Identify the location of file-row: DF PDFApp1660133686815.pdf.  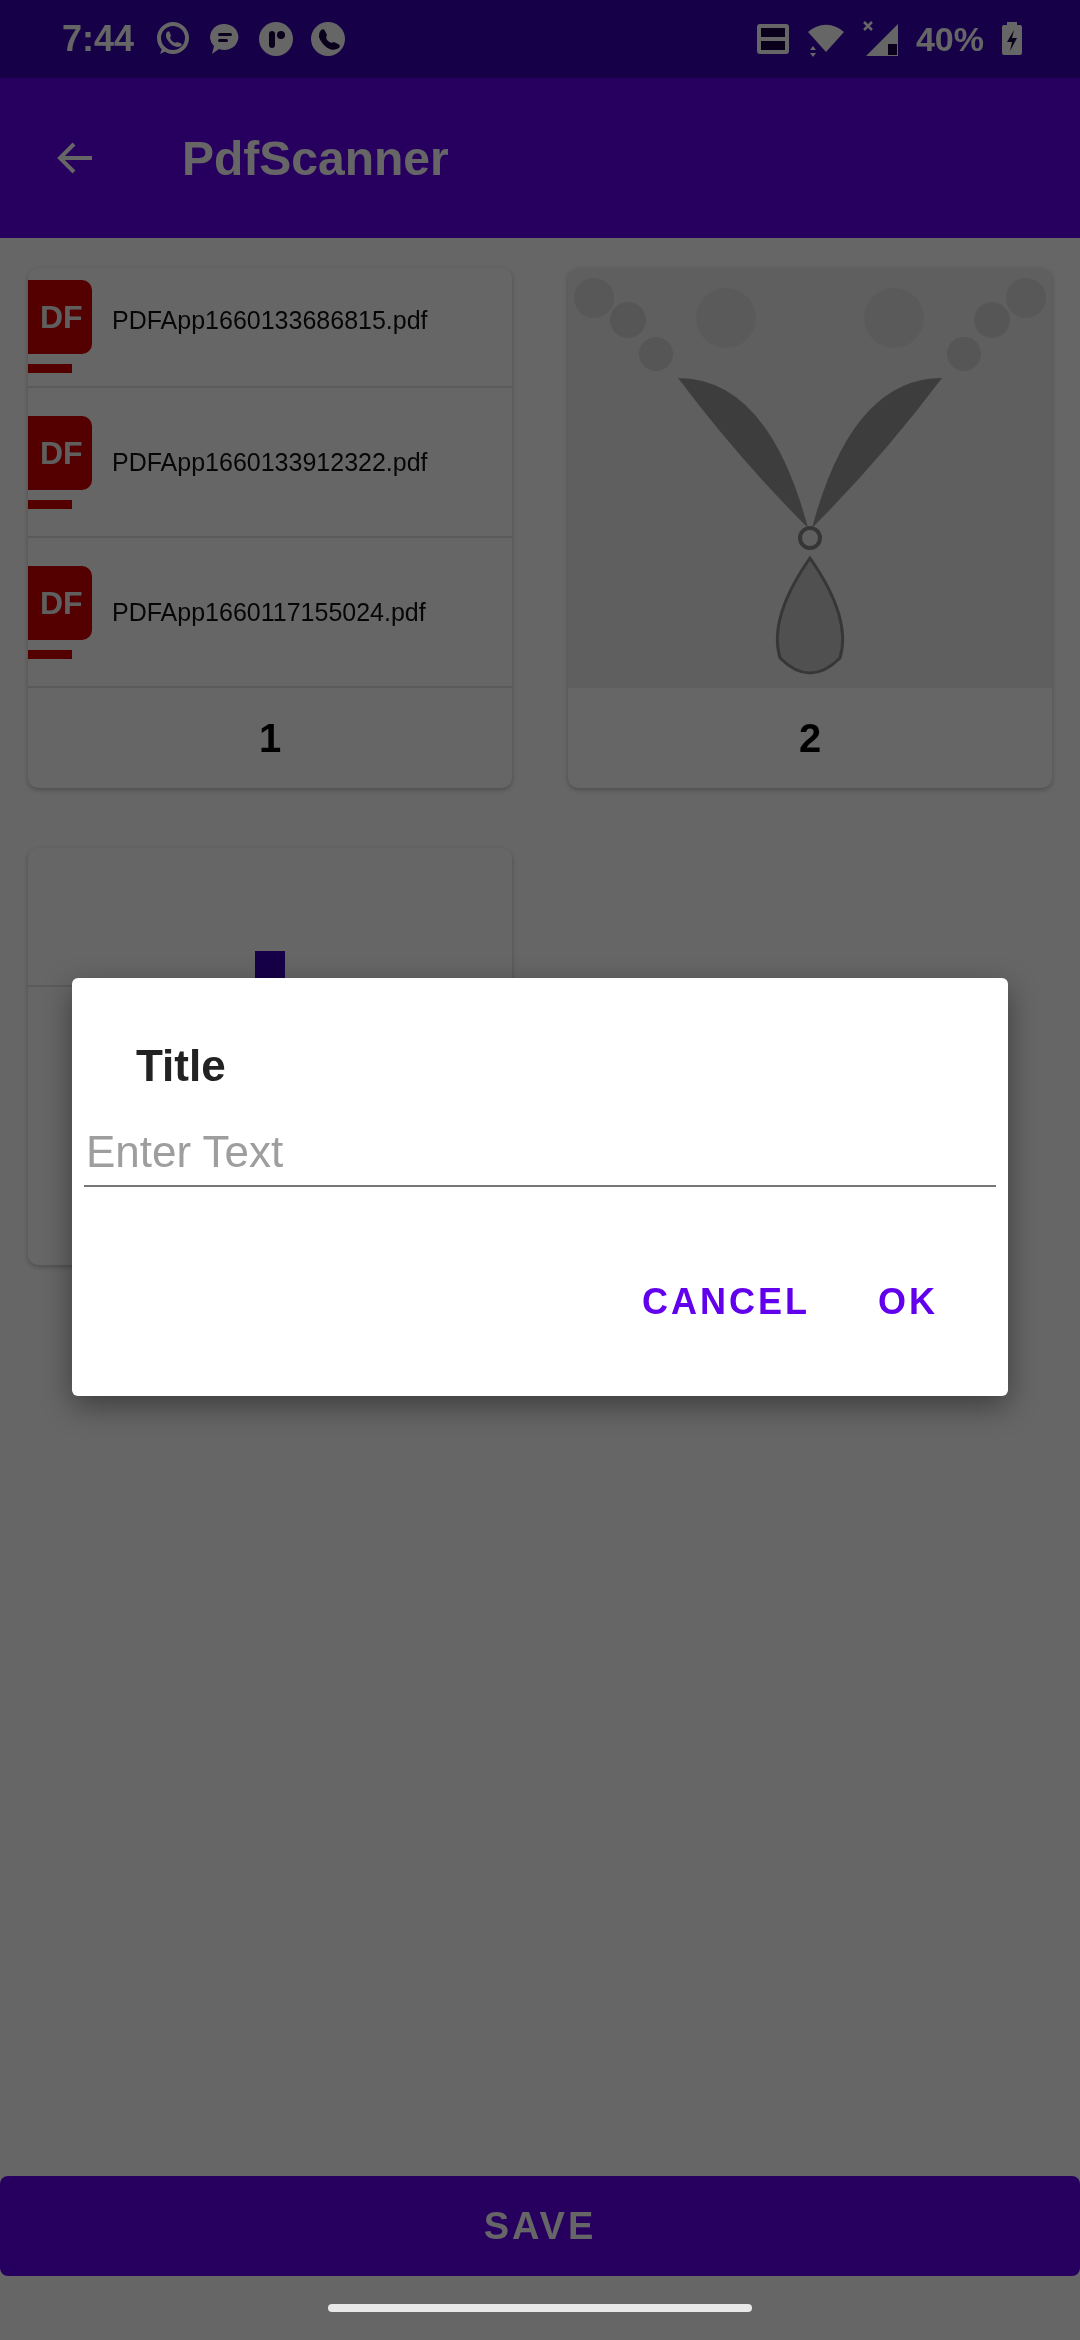
(270, 328).